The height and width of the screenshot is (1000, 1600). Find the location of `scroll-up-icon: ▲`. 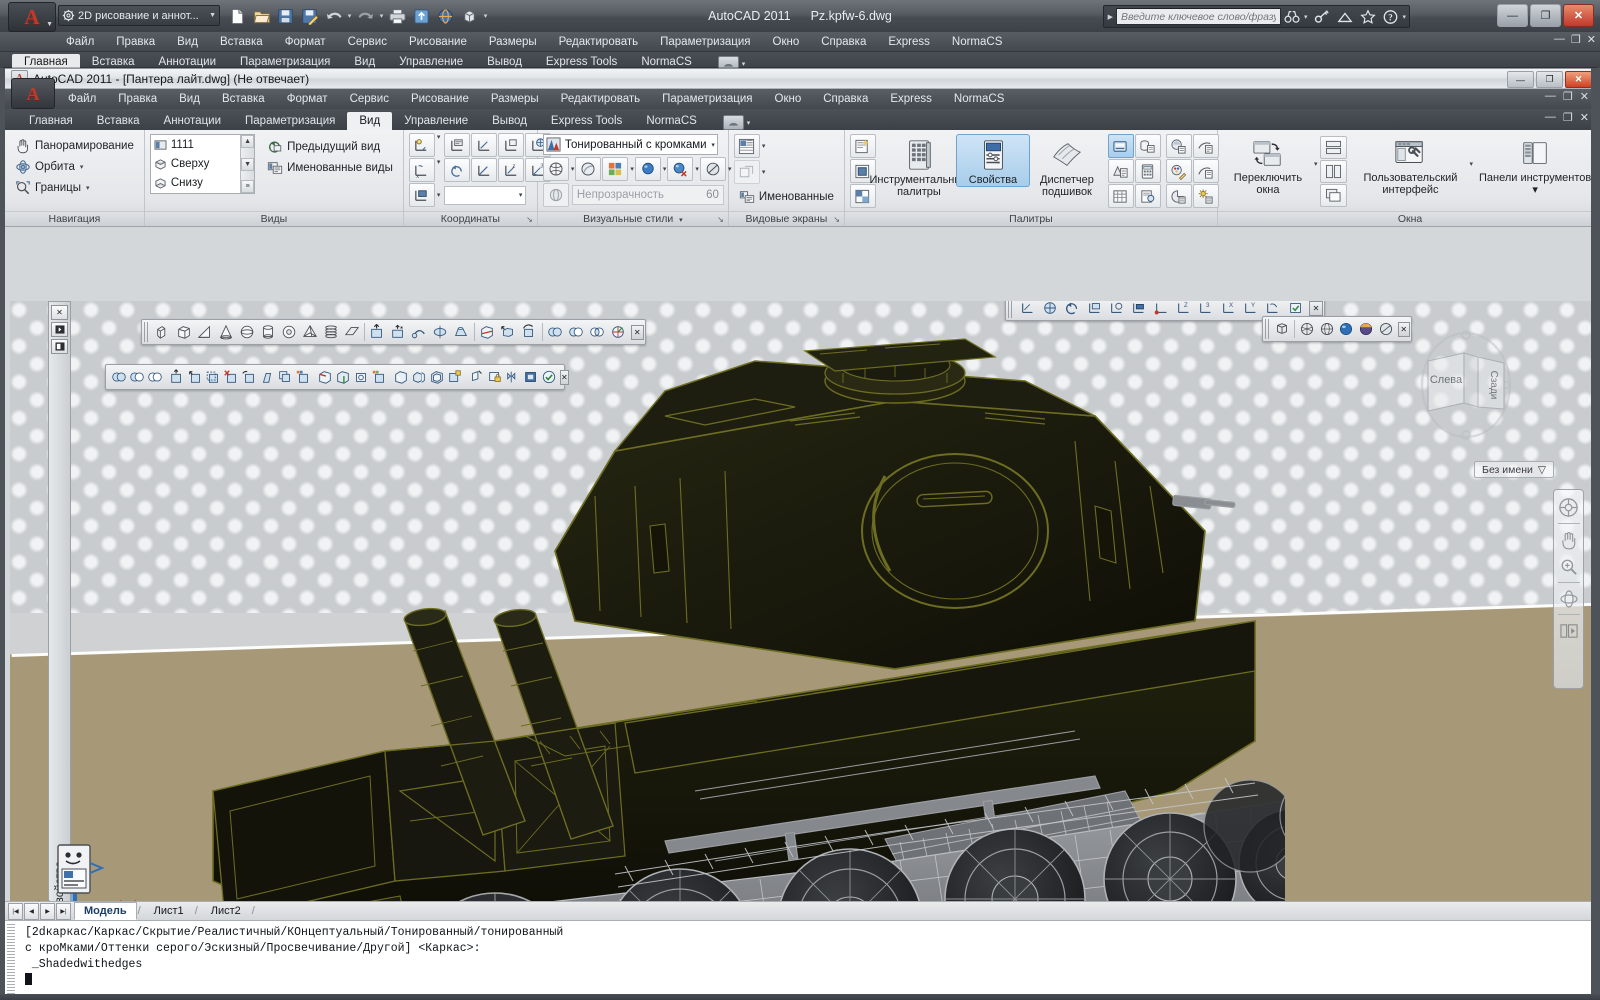

scroll-up-icon: ▲ is located at coordinates (248, 141).